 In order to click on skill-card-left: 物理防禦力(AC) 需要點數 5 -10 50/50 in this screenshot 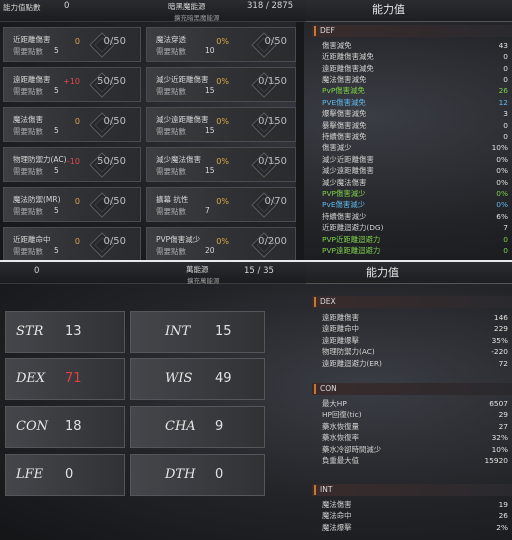, I will do `click(72, 164)`.